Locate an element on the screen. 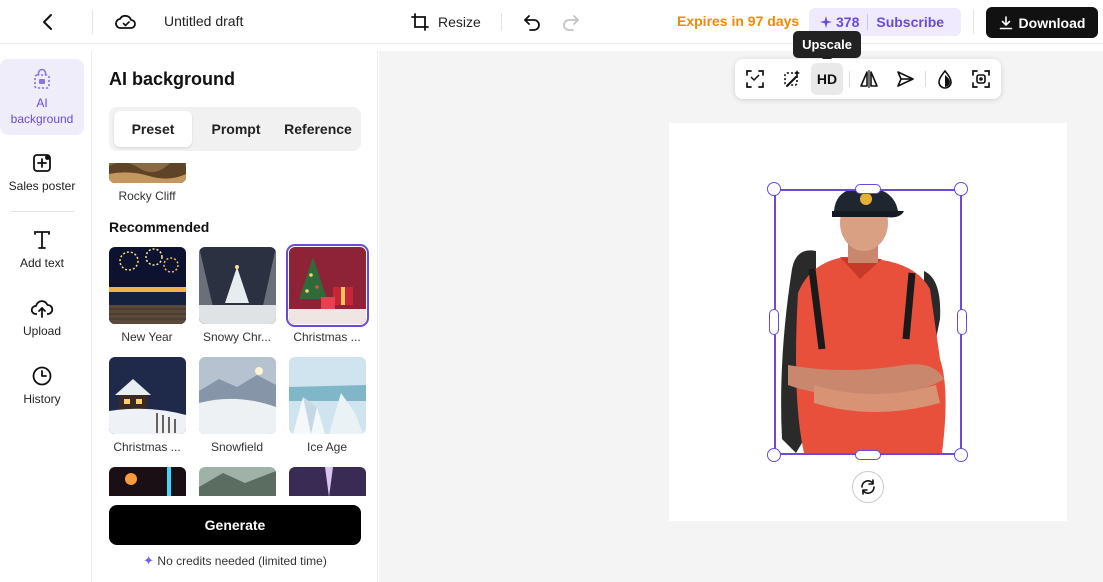  undo-button is located at coordinates (532, 22).